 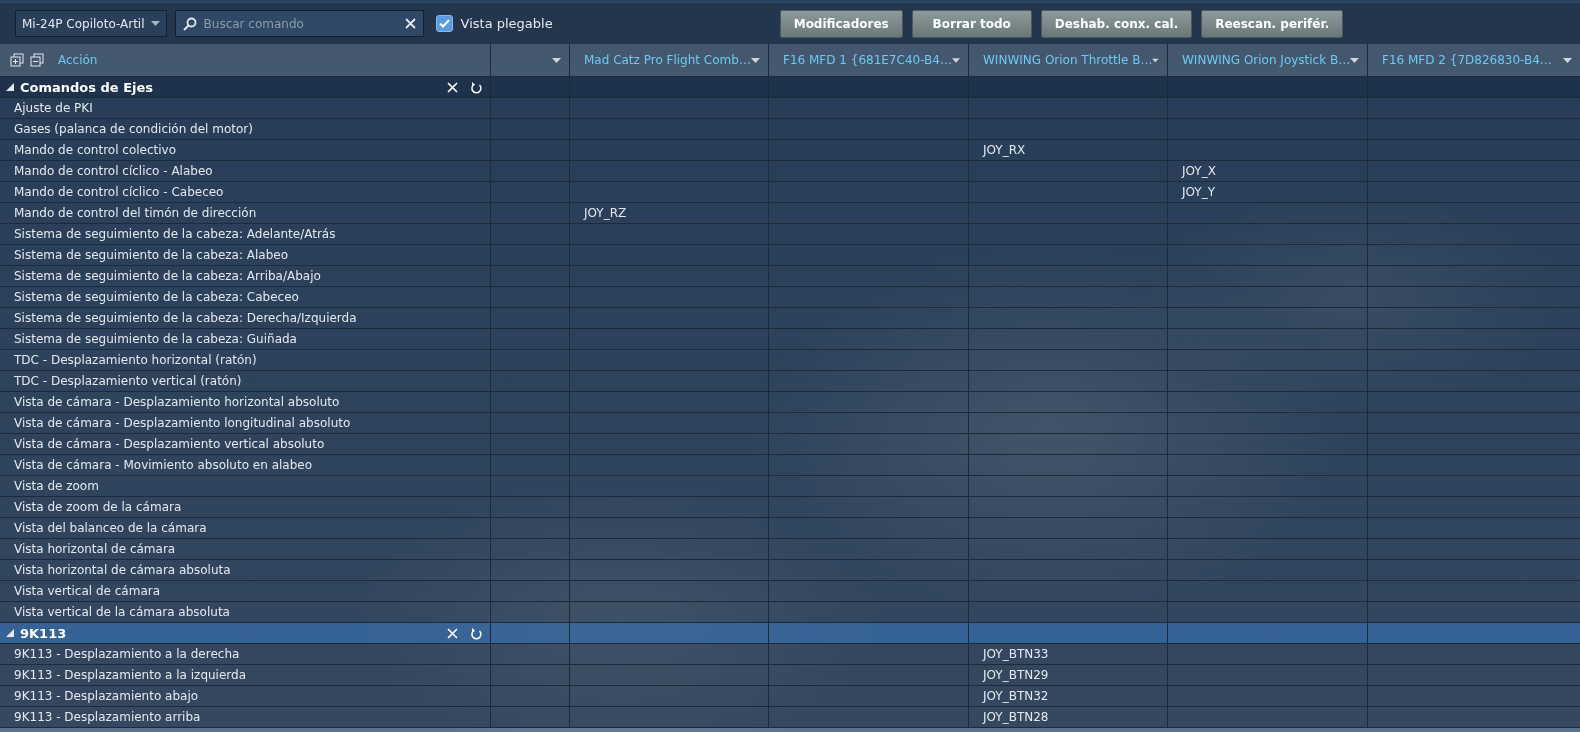 What do you see at coordinates (1016, 654) in the screenshot?
I see `binding-value: JOY_BTN33` at bounding box center [1016, 654].